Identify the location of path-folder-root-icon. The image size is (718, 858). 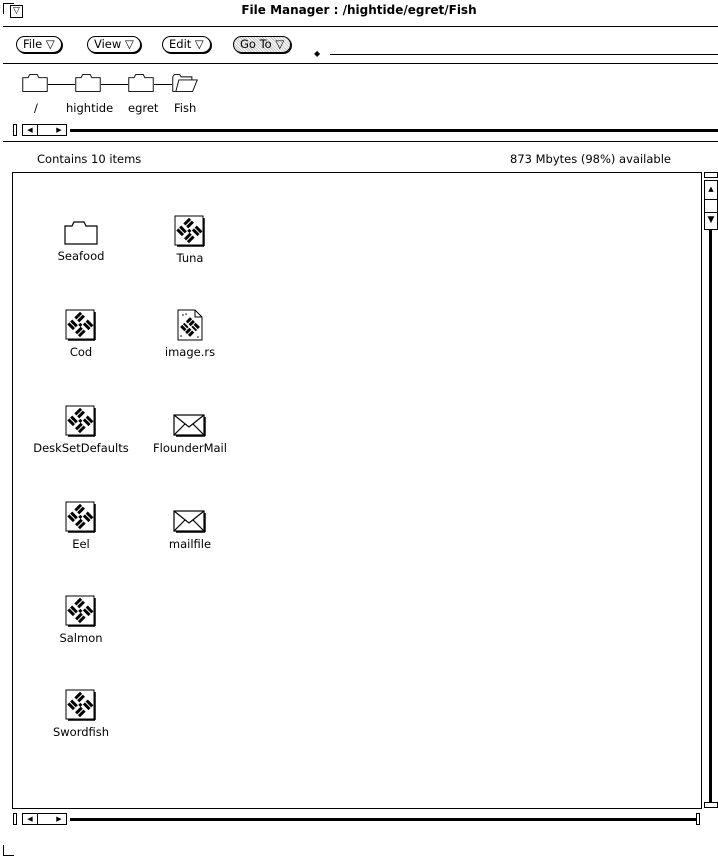
(35, 83).